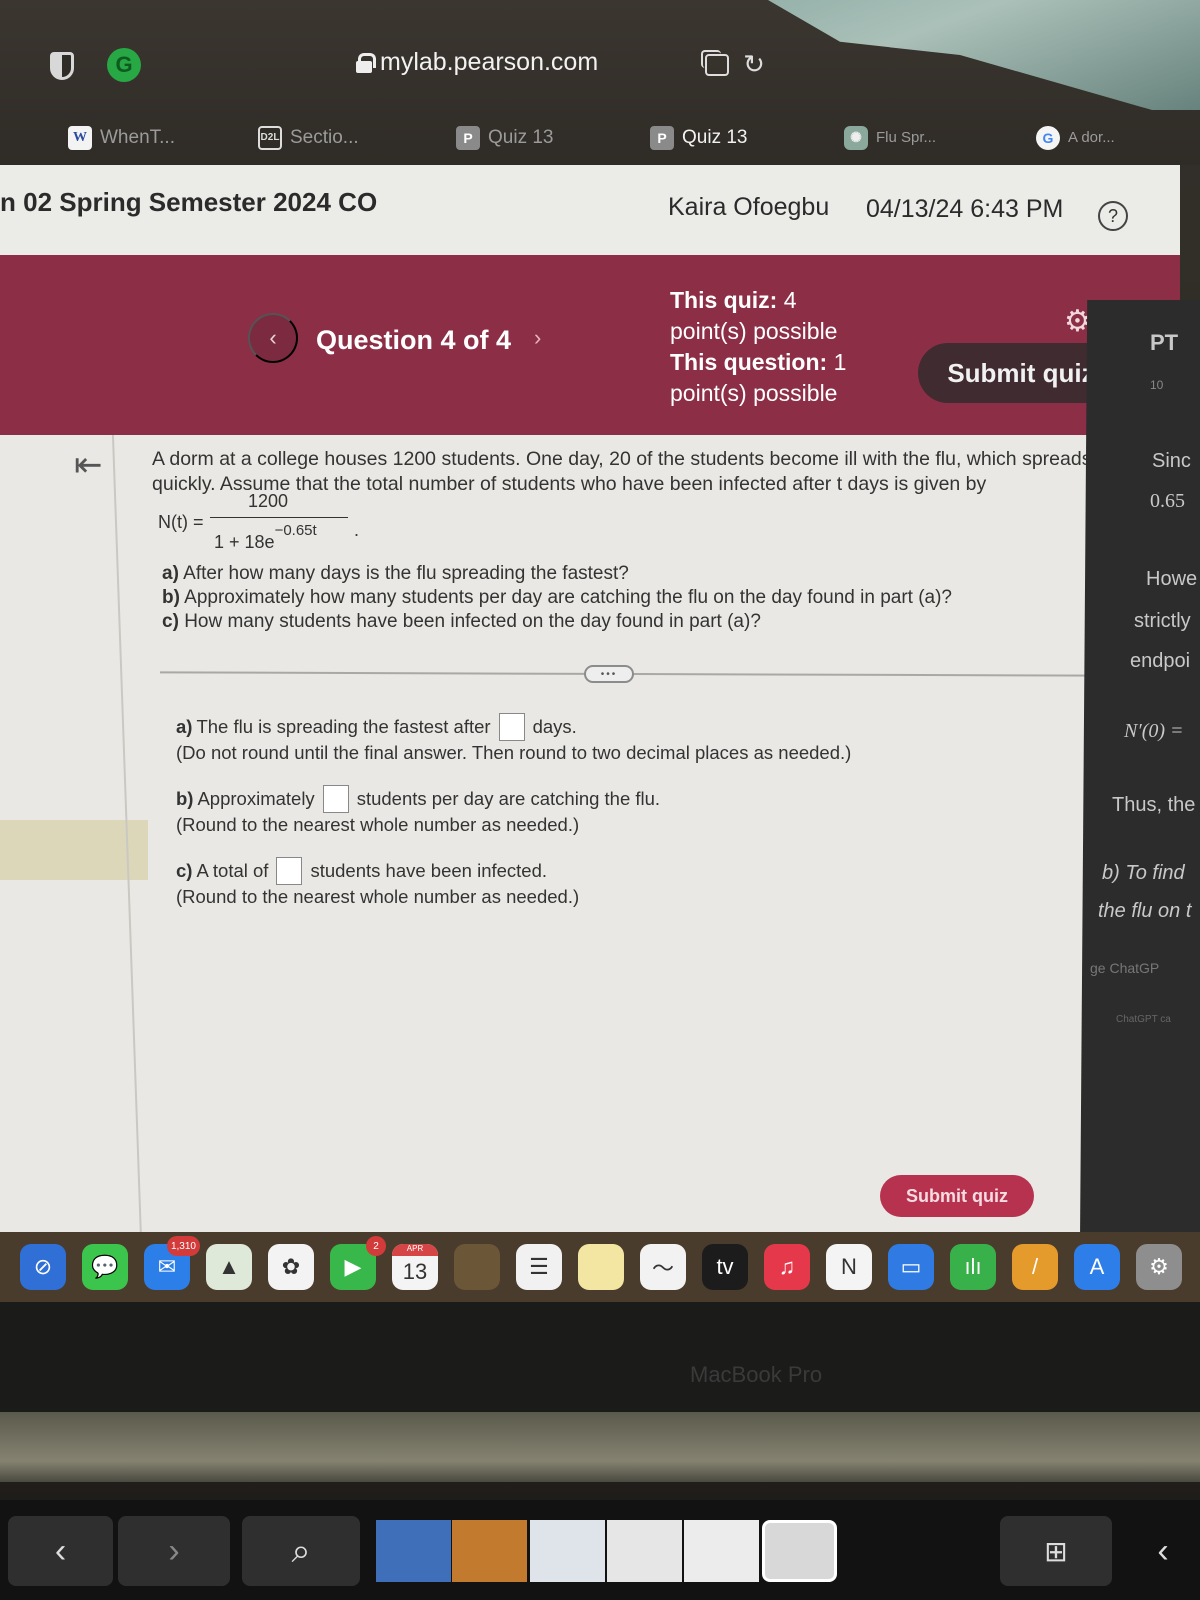  I want to click on touch-bar: ‹ › ⌕ ⊞ ‹, so click(600, 1550).